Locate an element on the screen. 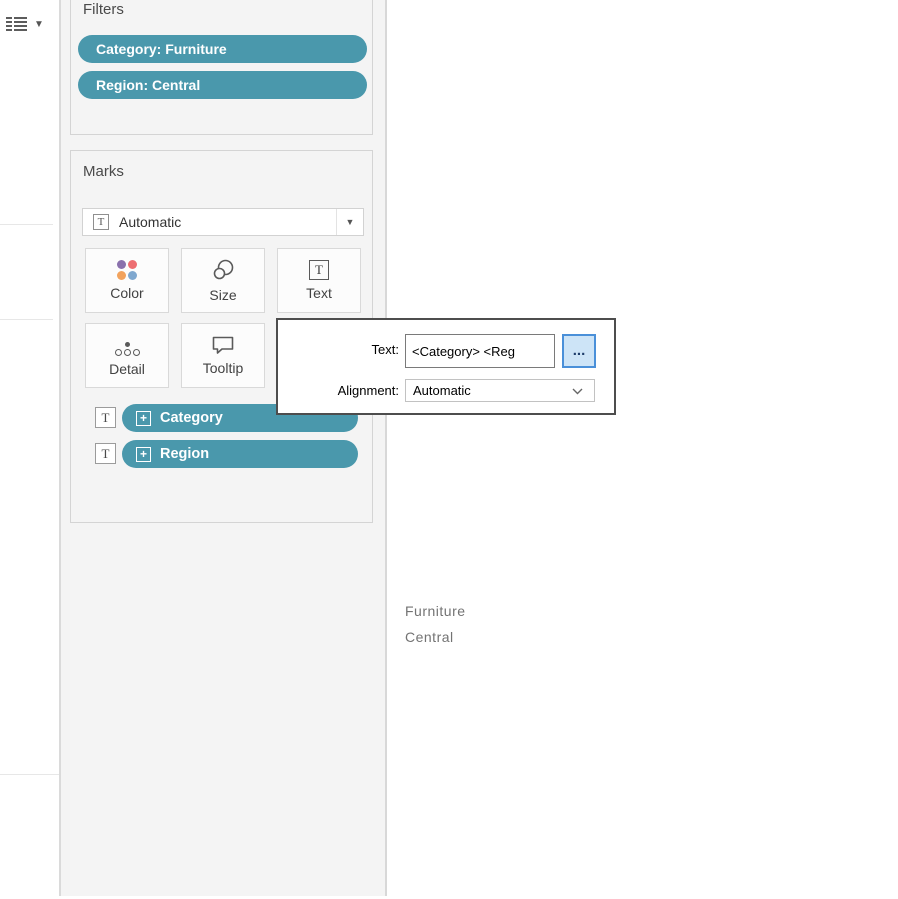 The image size is (898, 899). text-mark-icon: T is located at coordinates (101, 222).